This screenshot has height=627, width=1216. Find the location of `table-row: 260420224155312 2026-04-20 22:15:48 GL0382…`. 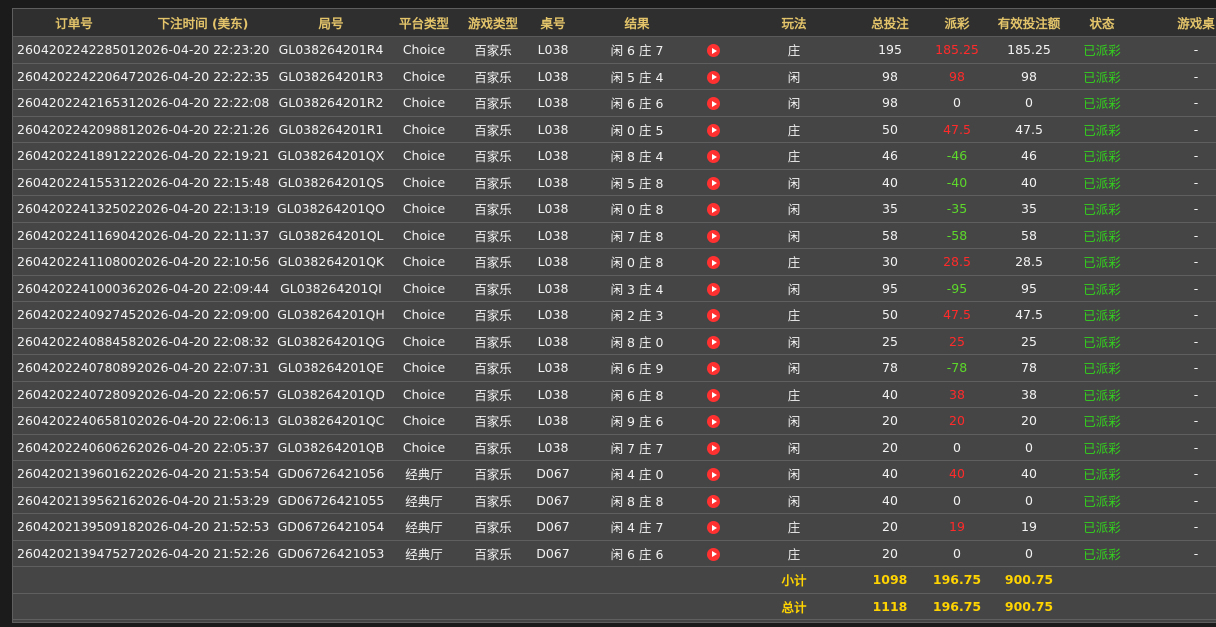

table-row: 260420224155312 2026-04-20 22:15:48 GL0382… is located at coordinates (614, 182).